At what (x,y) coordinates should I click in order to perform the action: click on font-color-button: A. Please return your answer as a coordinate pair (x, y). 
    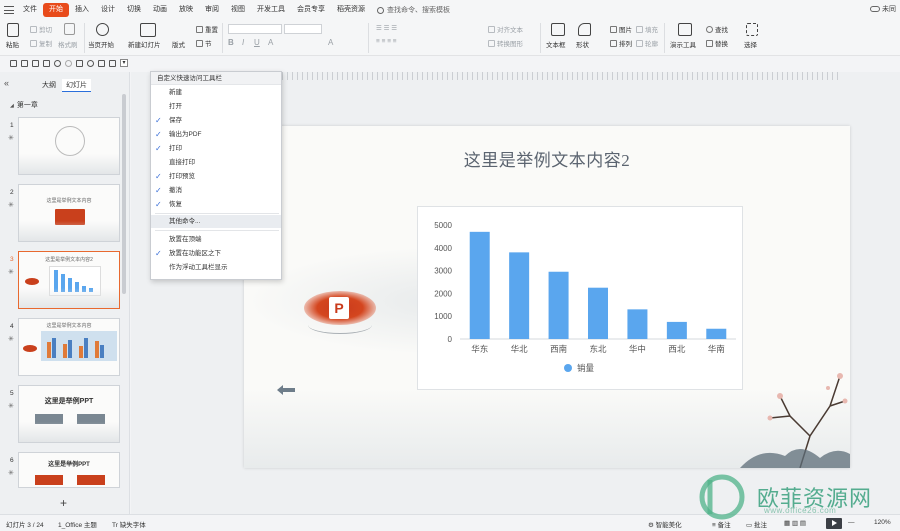
    Looking at the image, I should click on (270, 42).